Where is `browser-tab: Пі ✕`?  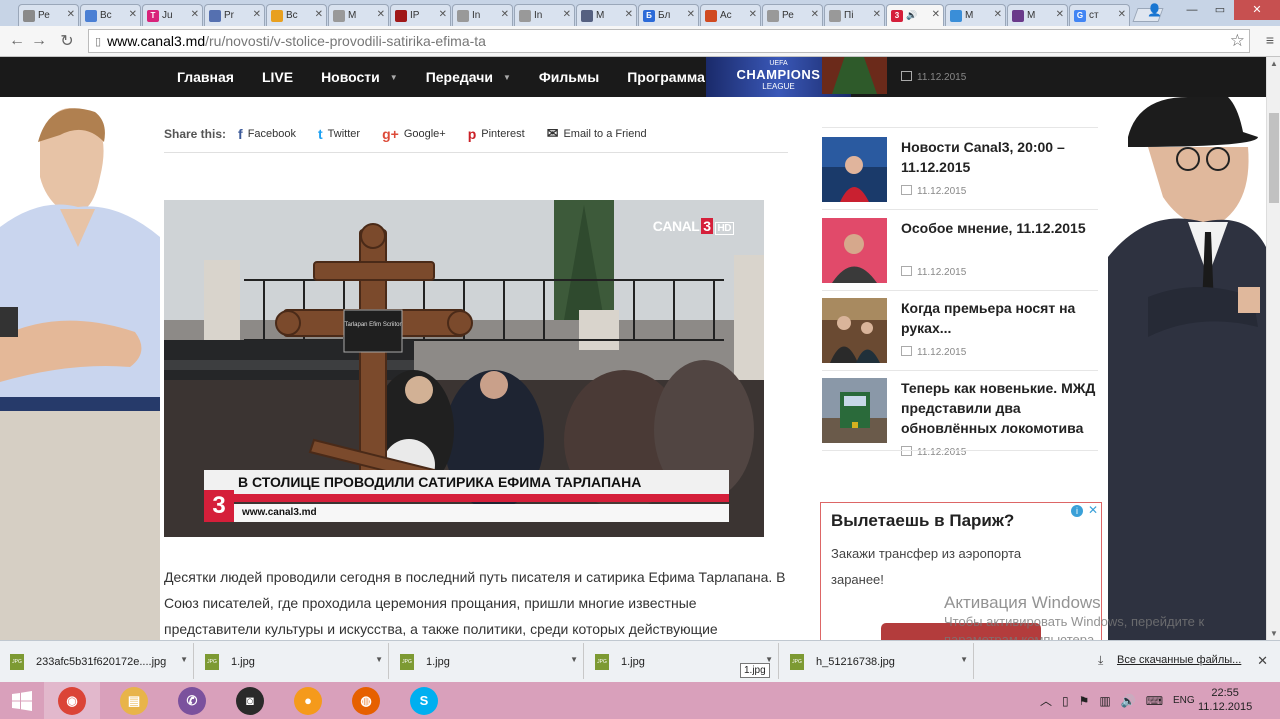
browser-tab: Пі ✕ is located at coordinates (854, 15).